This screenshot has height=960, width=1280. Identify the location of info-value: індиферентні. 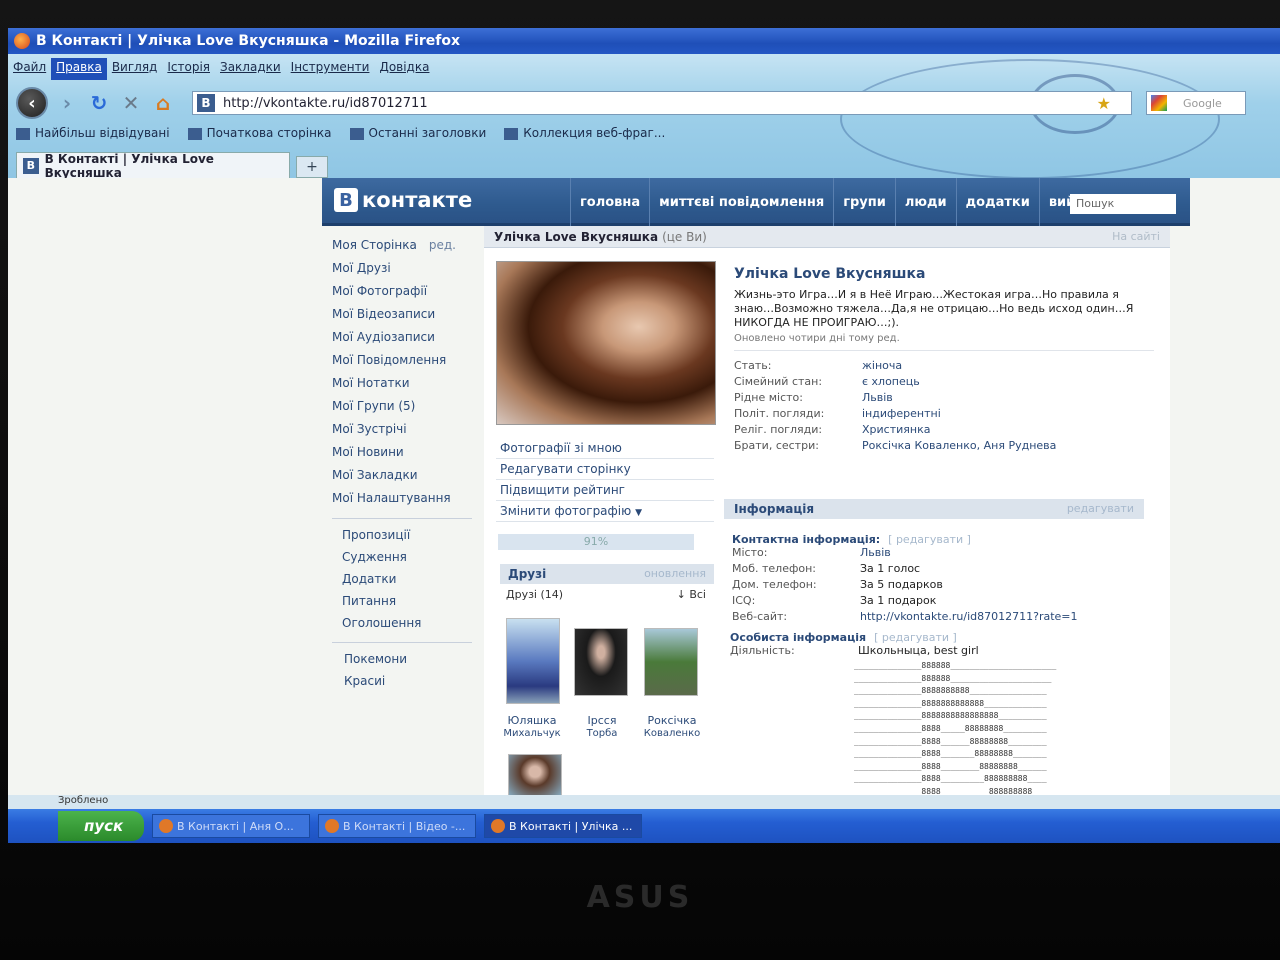
(901, 415).